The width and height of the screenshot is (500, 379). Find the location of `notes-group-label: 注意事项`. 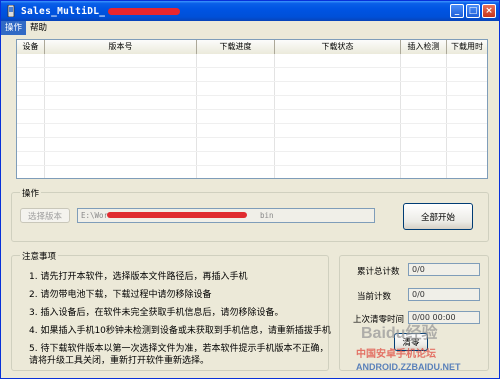

notes-group-label: 注意事项 is located at coordinates (39, 256).